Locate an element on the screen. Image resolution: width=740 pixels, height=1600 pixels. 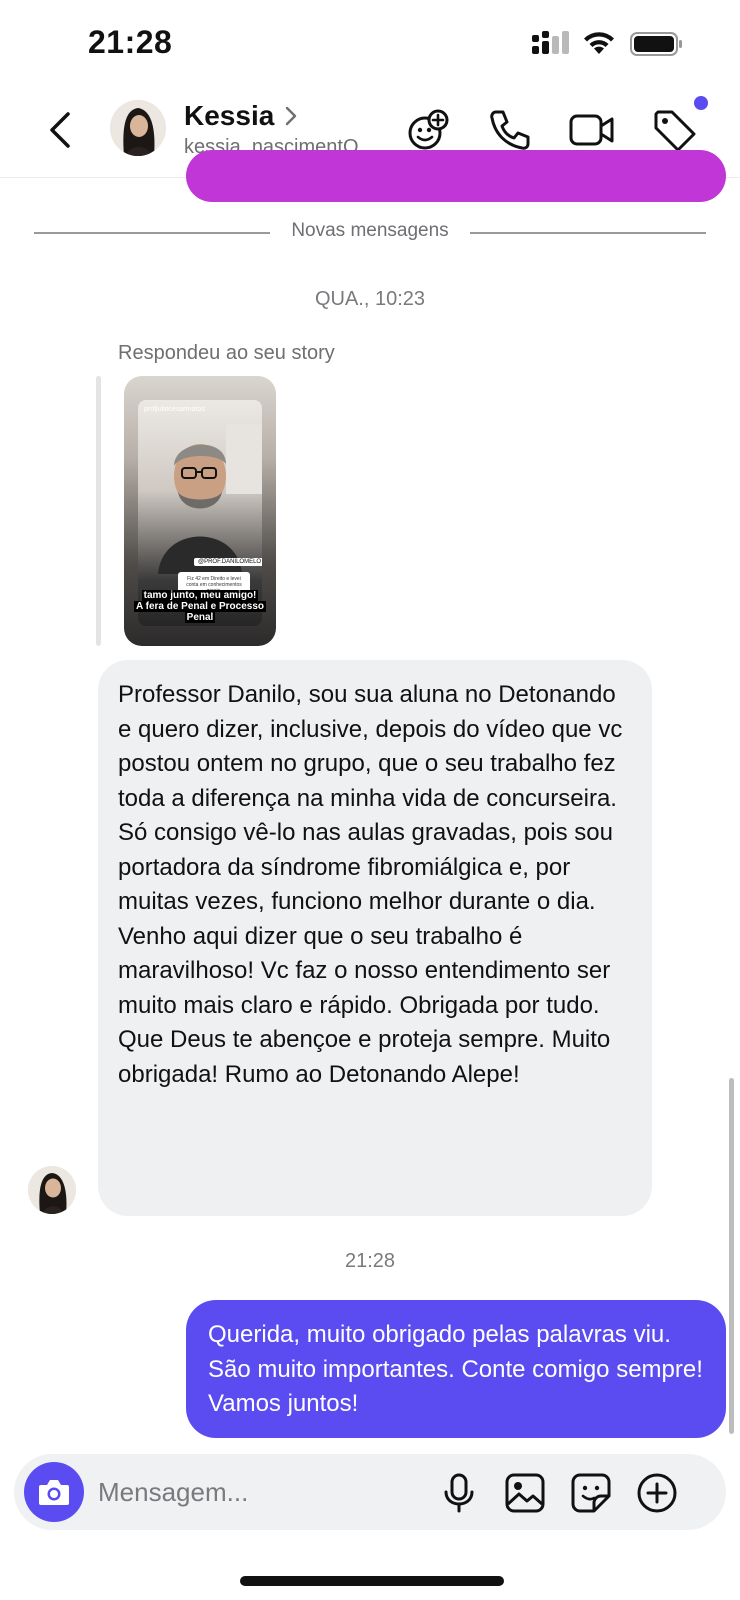
new-messages-divider: Novas mensagens is located at coordinates (370, 232).